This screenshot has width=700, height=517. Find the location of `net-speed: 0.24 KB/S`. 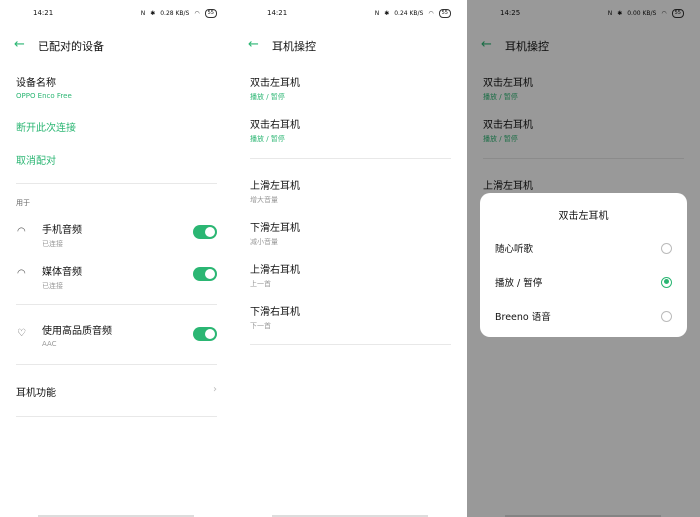

net-speed: 0.24 KB/S is located at coordinates (409, 13).